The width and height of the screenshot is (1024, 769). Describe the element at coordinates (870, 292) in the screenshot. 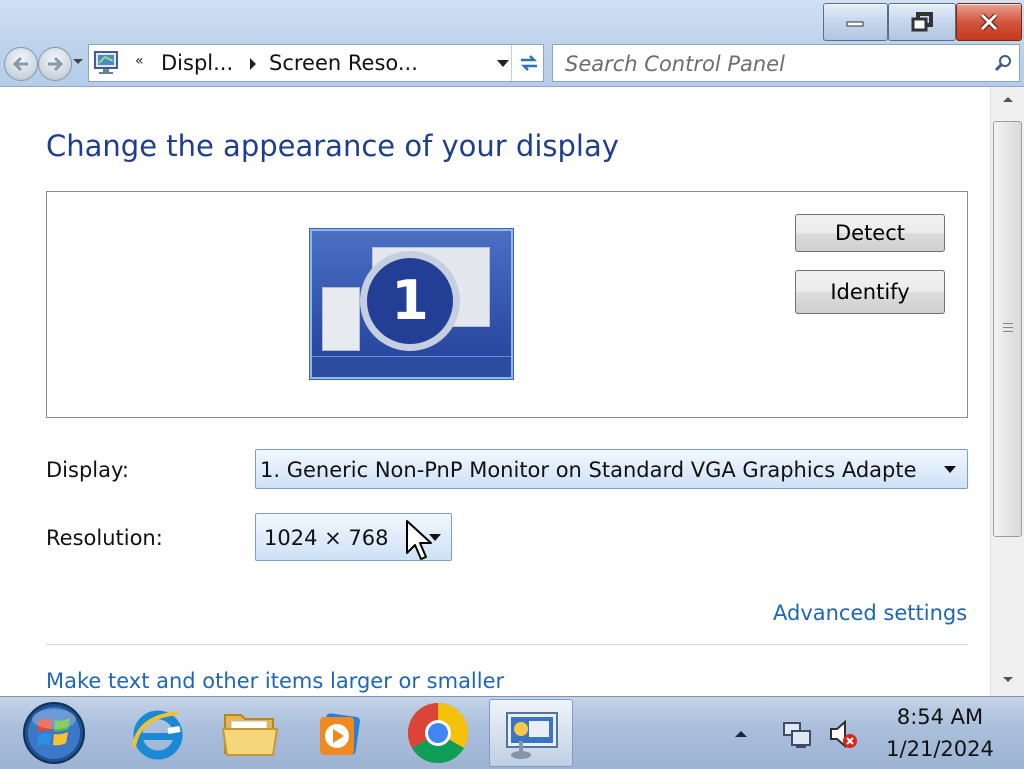

I see `identify-button: Identify` at that location.